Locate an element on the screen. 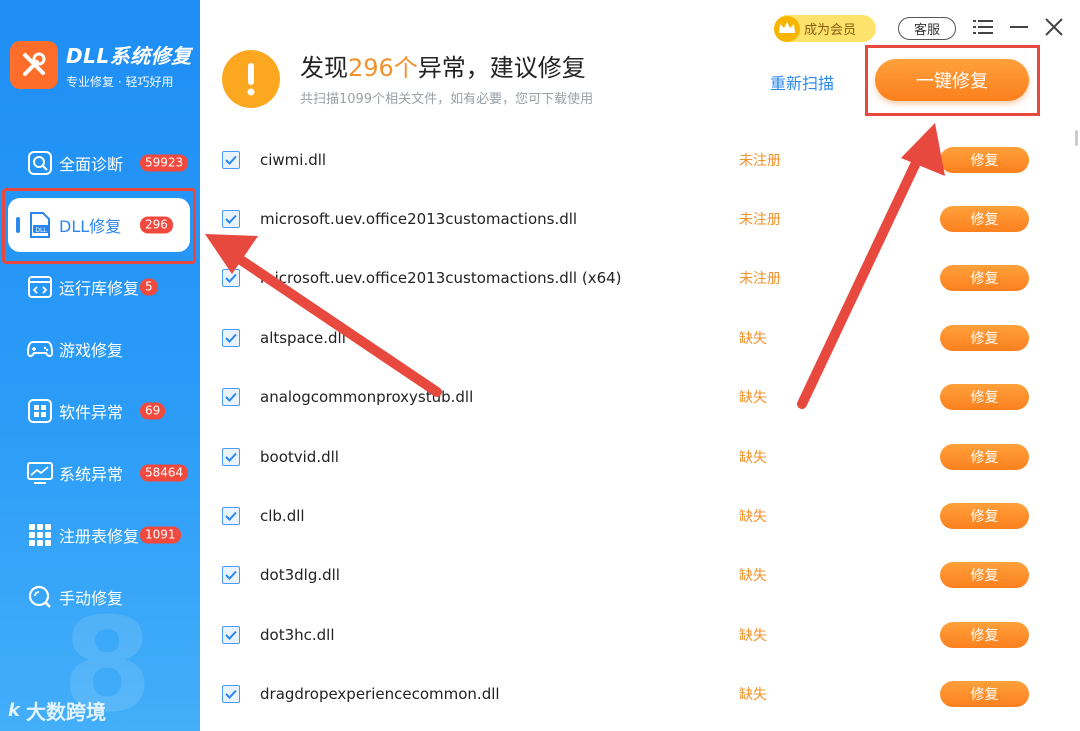 The height and width of the screenshot is (731, 1080). table-row: bootvid.dll 缺失 修复 is located at coordinates (640, 456).